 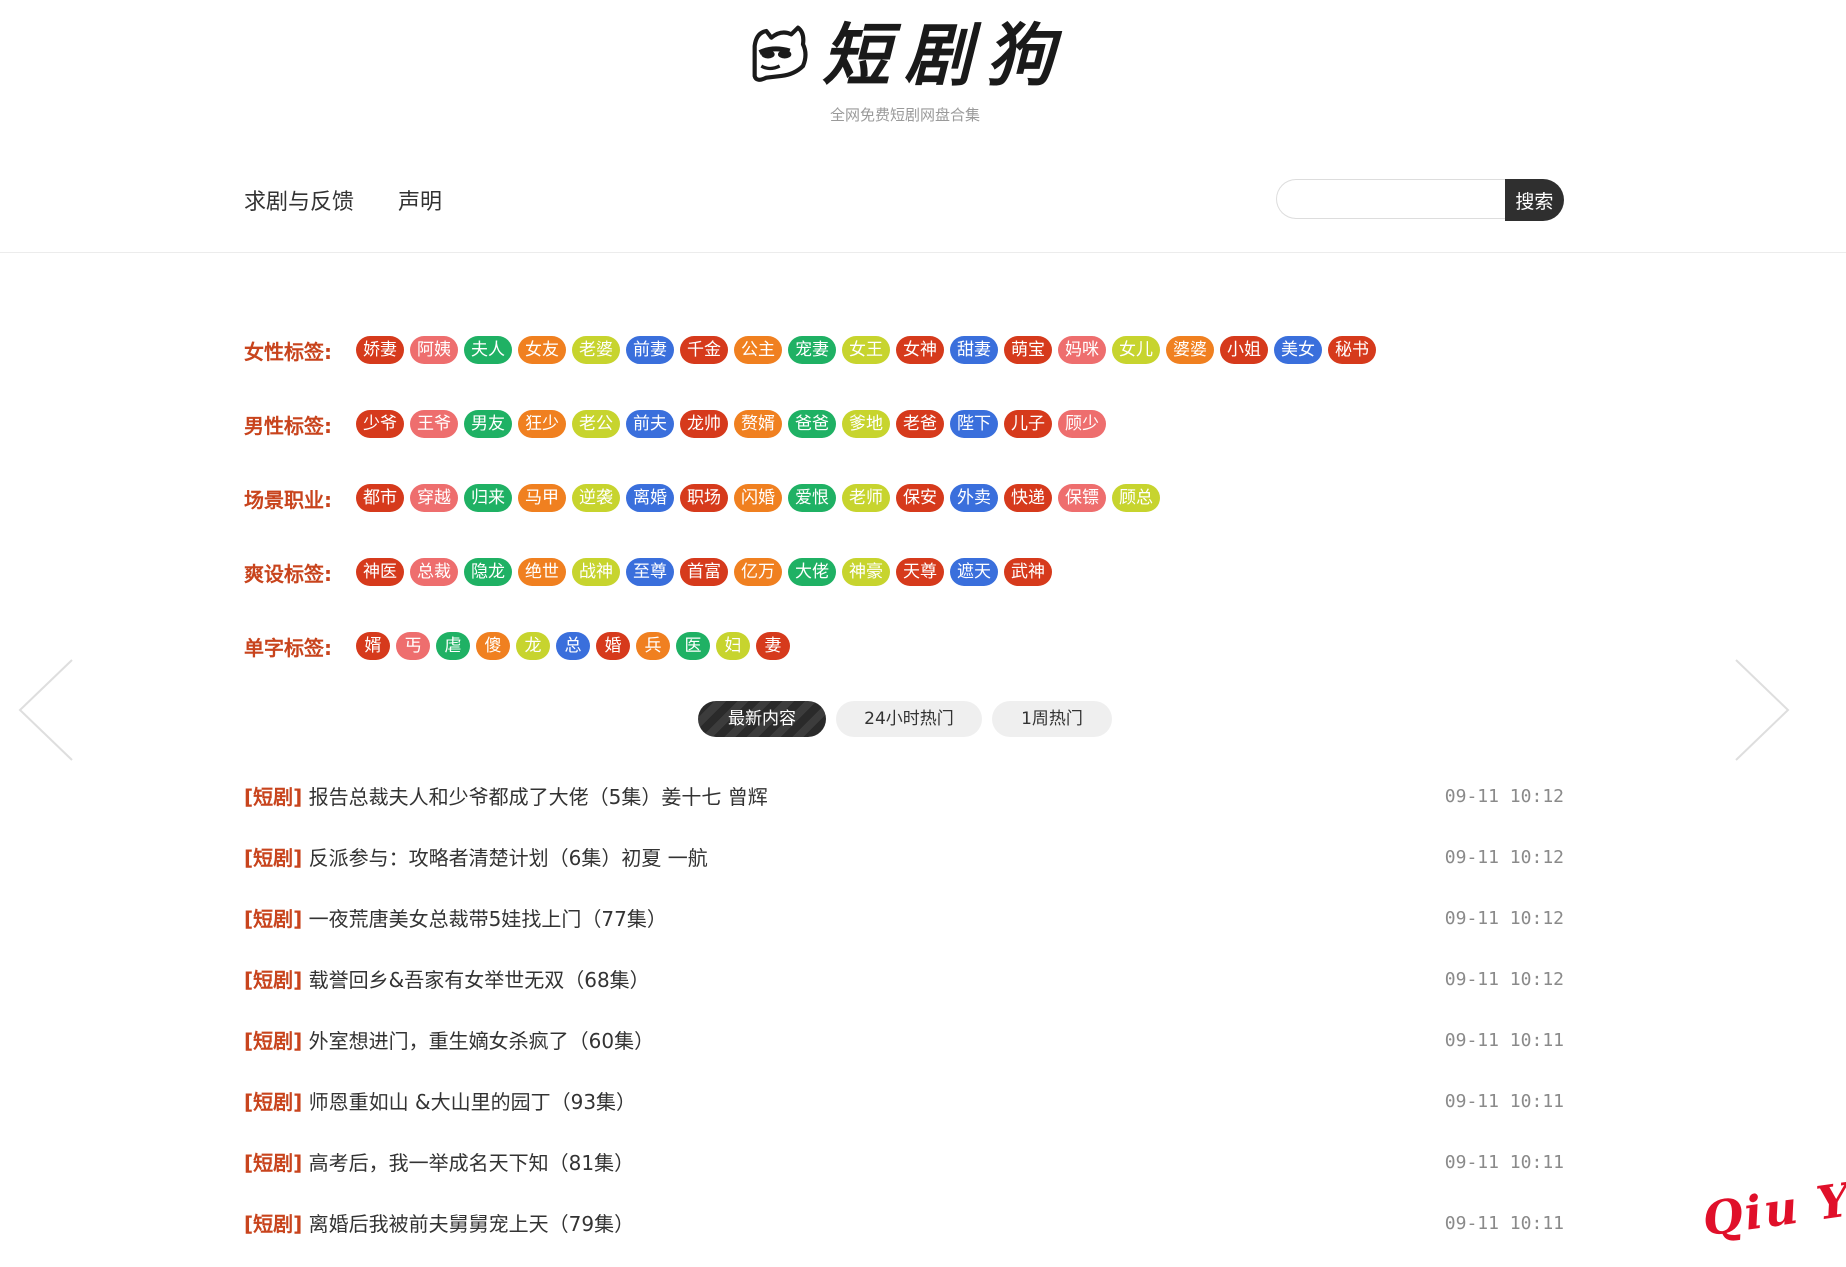 What do you see at coordinates (434, 350) in the screenshot?
I see `tag-pill: 阿姨` at bounding box center [434, 350].